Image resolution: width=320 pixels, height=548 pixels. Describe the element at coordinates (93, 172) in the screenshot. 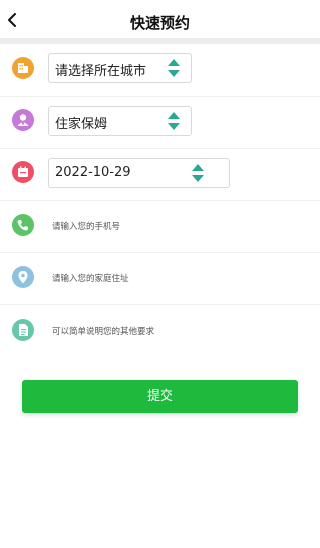

I see `date-select-value: 2022-10-29` at that location.